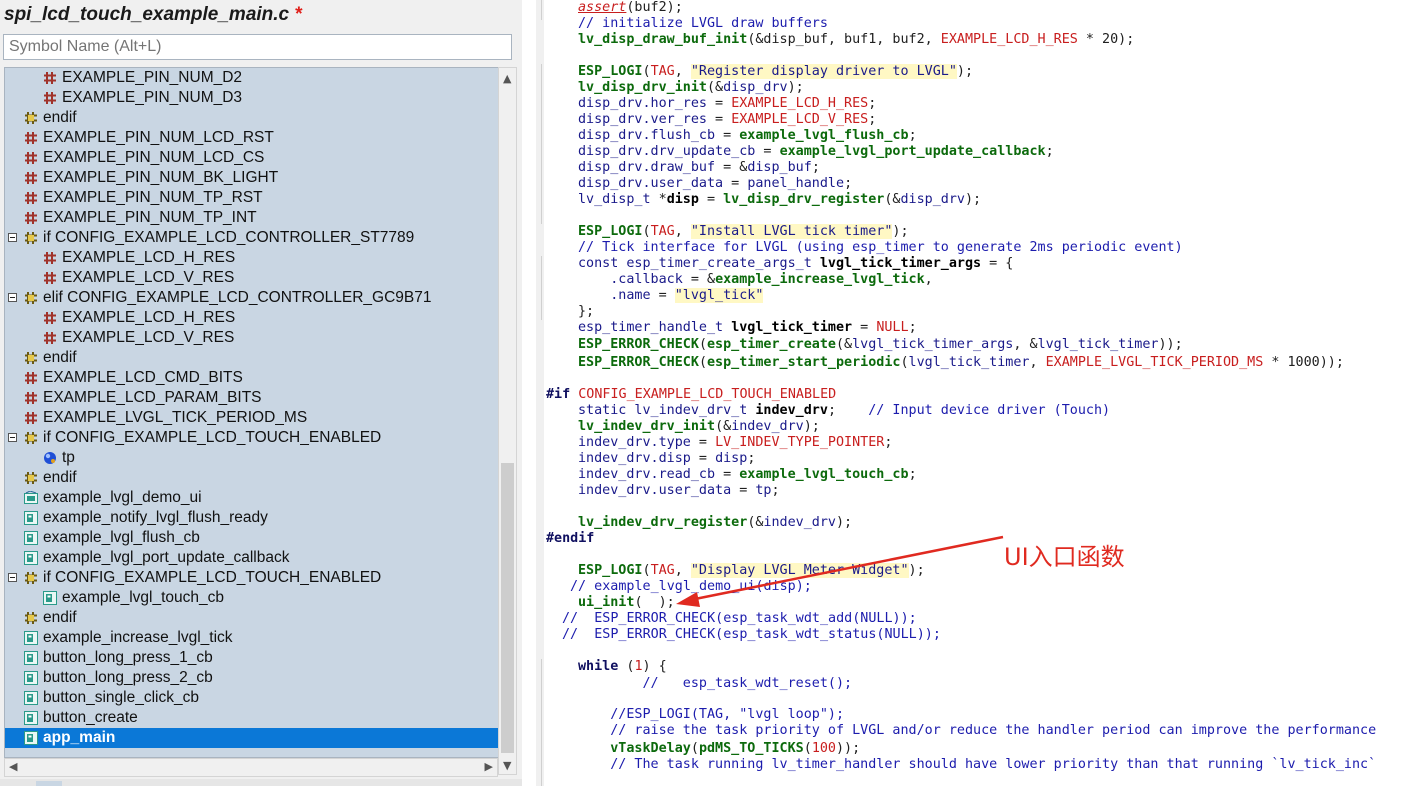 This screenshot has width=1419, height=786. What do you see at coordinates (261, 782) in the screenshot?
I see `panel-tab-strip` at bounding box center [261, 782].